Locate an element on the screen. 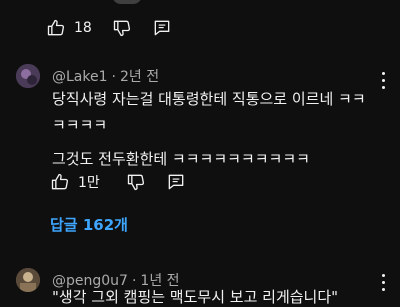  comment-text-line: ㅋㅋㅋㅋ is located at coordinates (80, 125).